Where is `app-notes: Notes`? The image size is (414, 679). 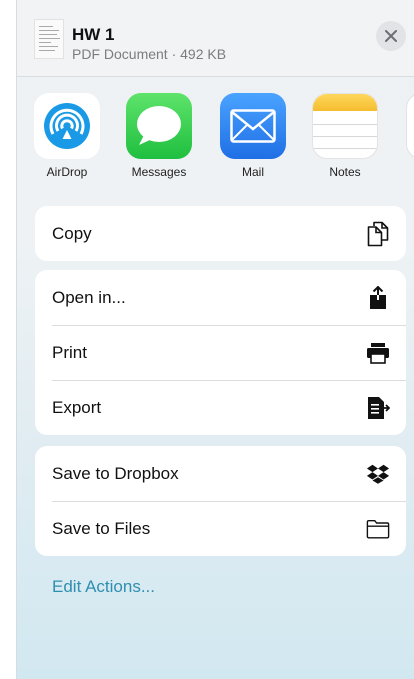 app-notes: Notes is located at coordinates (345, 136).